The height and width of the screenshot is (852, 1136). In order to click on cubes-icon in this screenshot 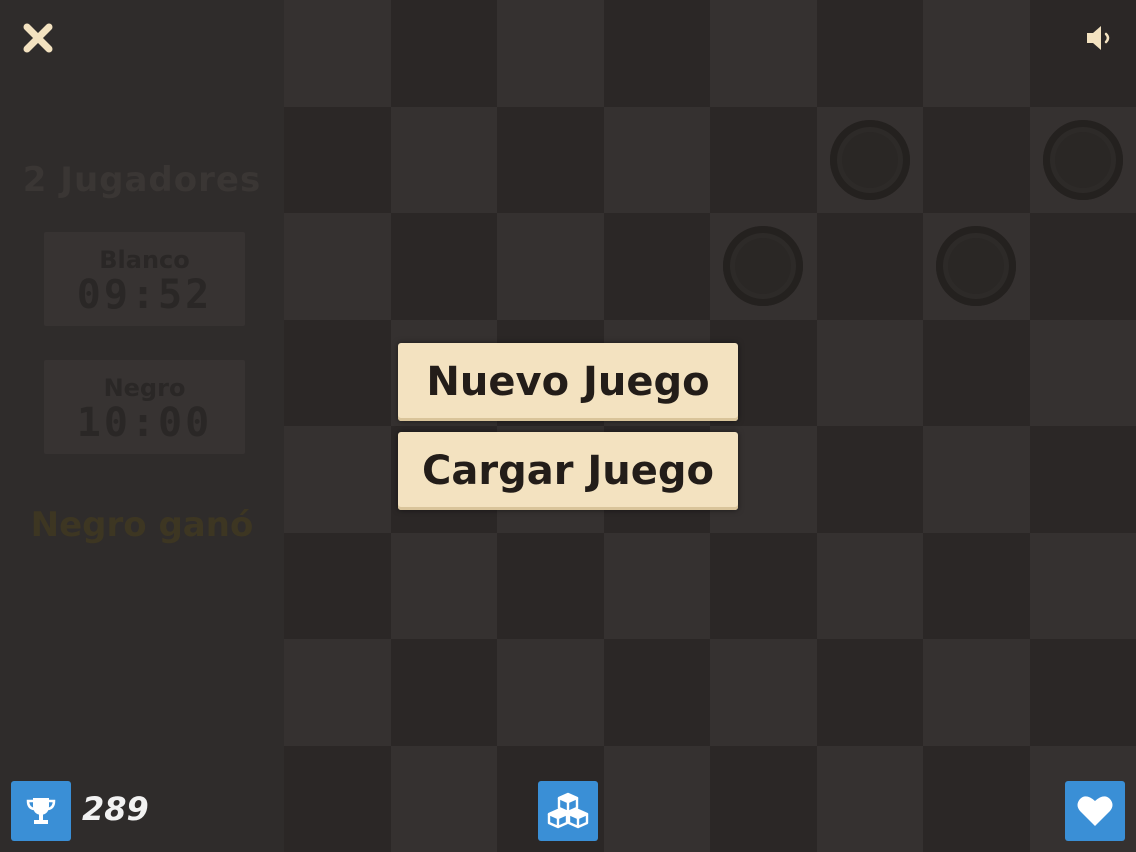, I will do `click(568, 810)`.